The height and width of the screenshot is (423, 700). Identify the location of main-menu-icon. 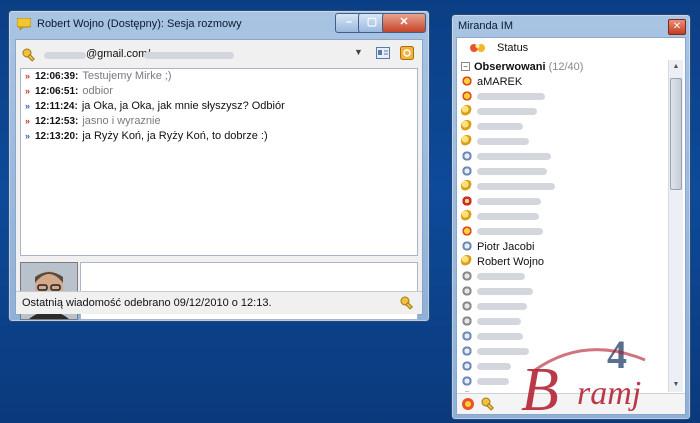
(468, 405).